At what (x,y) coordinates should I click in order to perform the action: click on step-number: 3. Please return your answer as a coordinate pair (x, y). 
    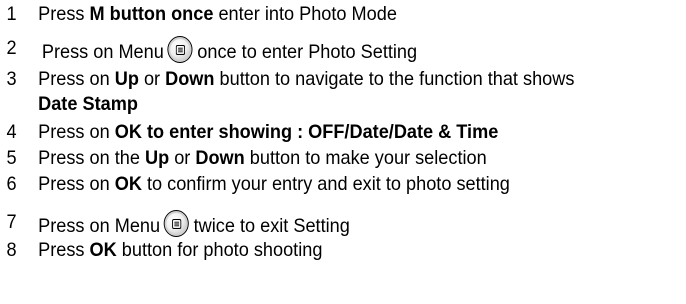
    Looking at the image, I should click on (11, 79).